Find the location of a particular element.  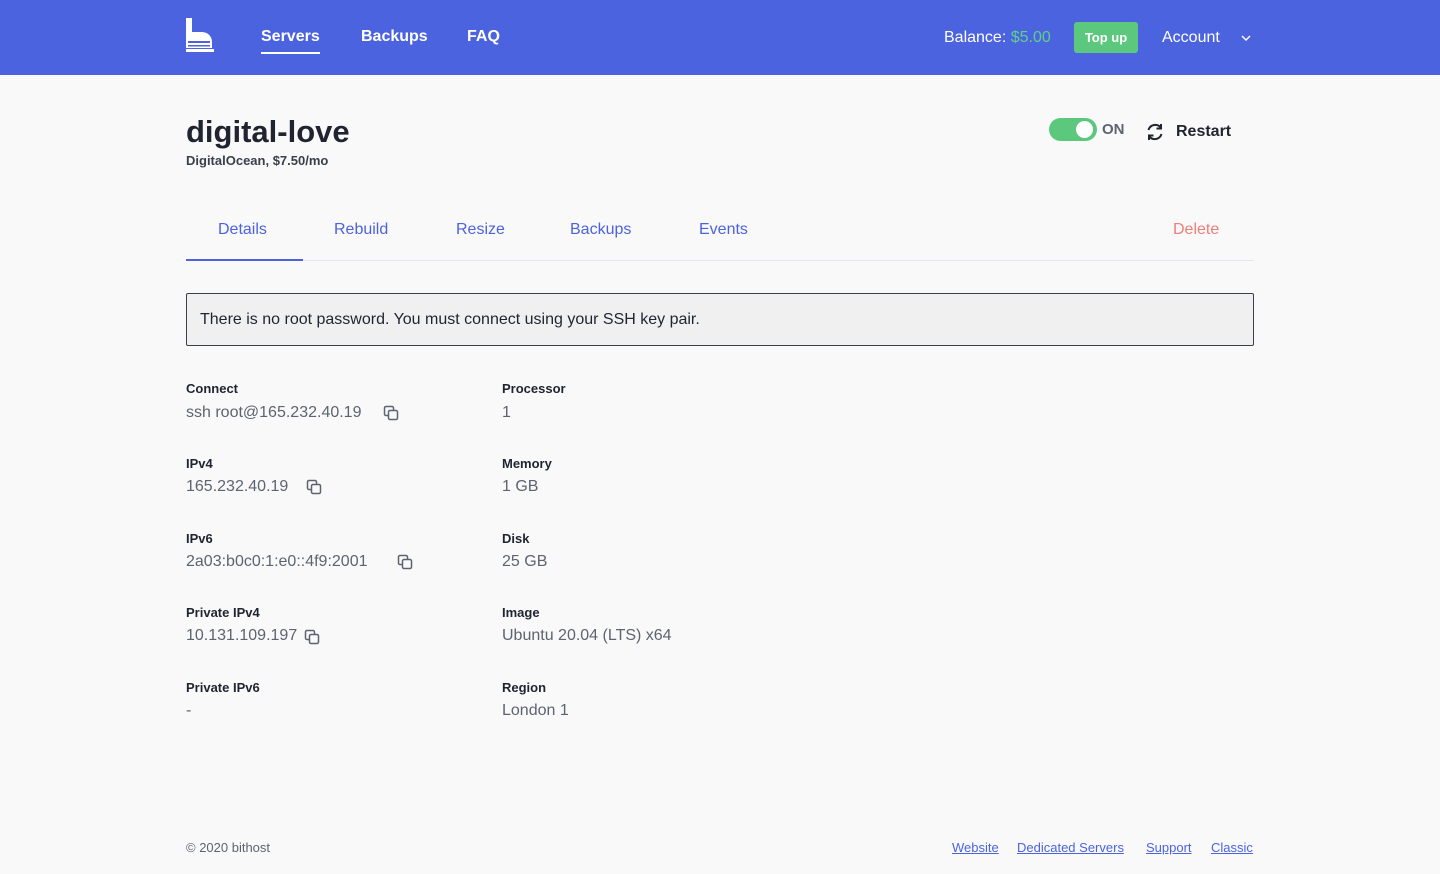

ipv4-label: IPv4 is located at coordinates (199, 463).